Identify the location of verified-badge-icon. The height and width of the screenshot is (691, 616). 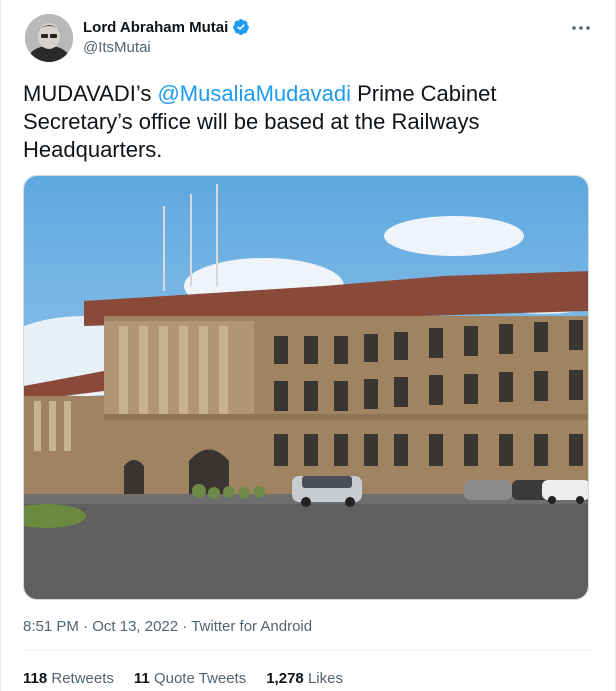
(241, 27).